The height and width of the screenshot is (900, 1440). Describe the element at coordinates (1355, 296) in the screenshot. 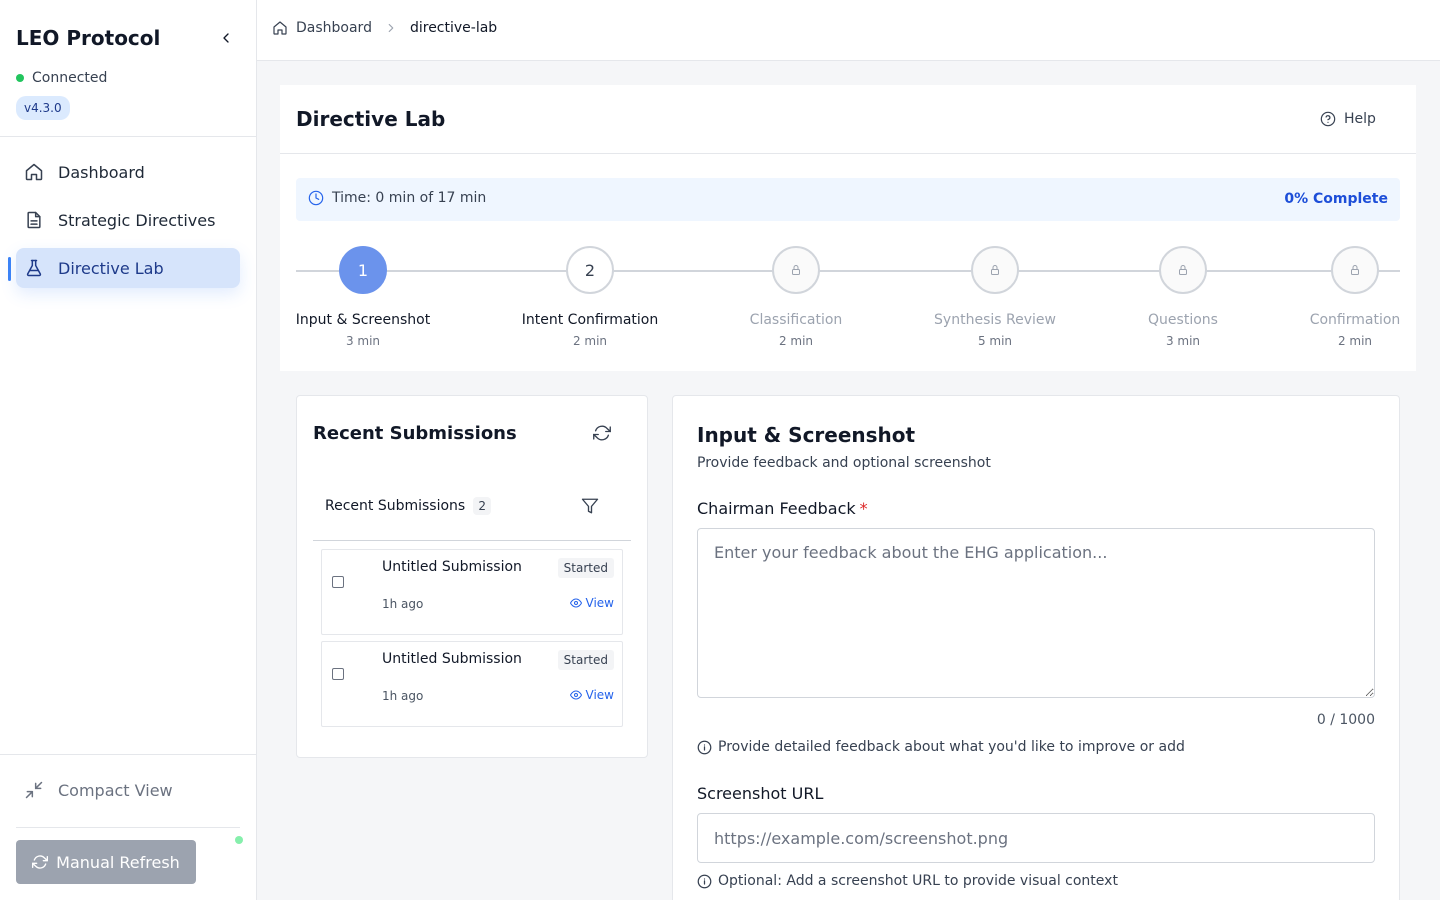

I see `step-confirmation: Confirmation 2 min` at that location.